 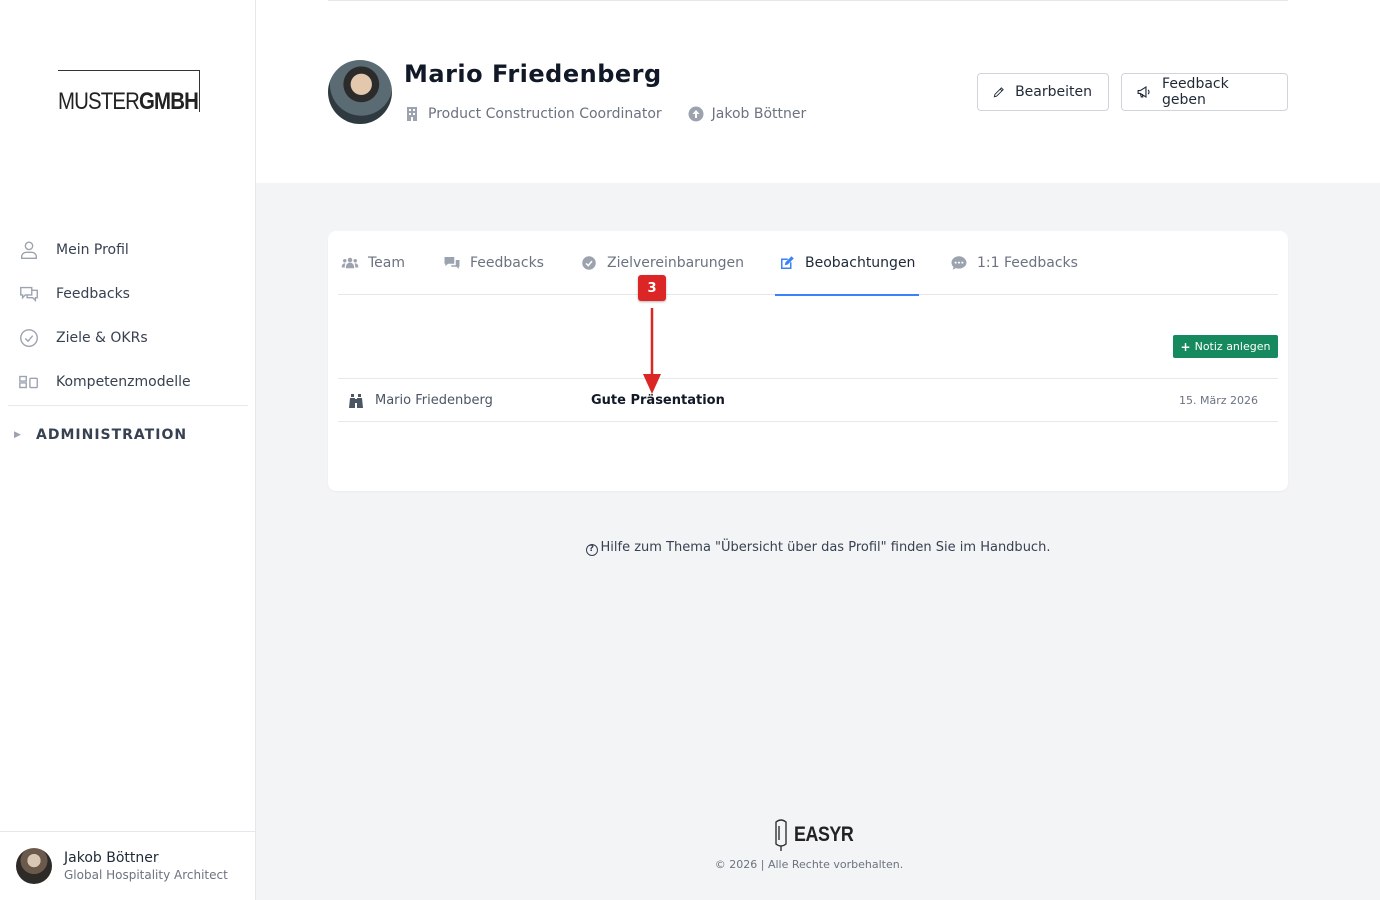 I want to click on profile-manager: Jakob Böttner, so click(x=747, y=114).